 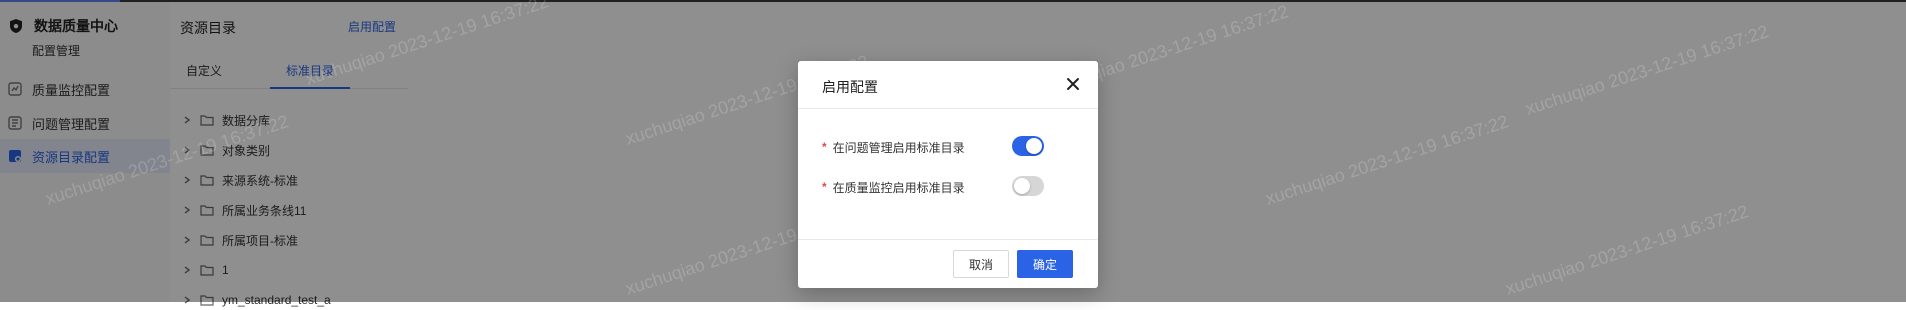 What do you see at coordinates (898, 187) in the screenshot?
I see `quality-monitor-toggle-label: 在质量监控启用标准目录` at bounding box center [898, 187].